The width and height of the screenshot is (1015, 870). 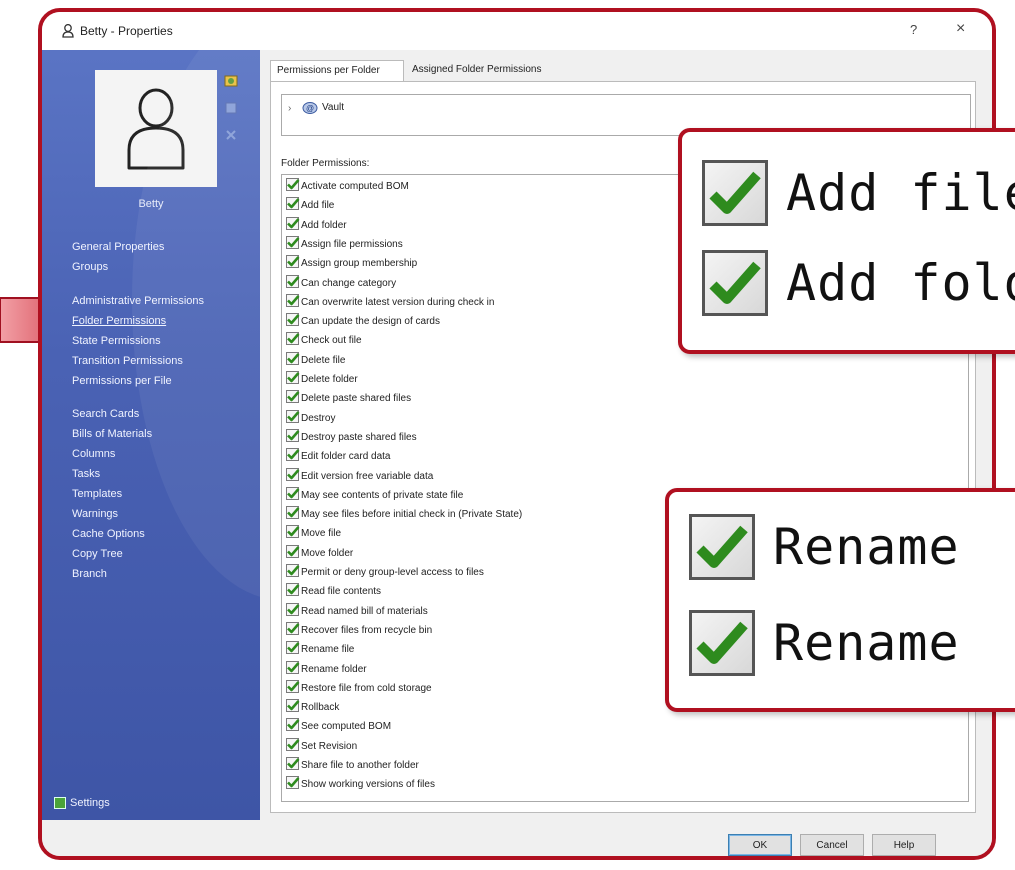 What do you see at coordinates (760, 845) in the screenshot?
I see `ok-button: OK` at bounding box center [760, 845].